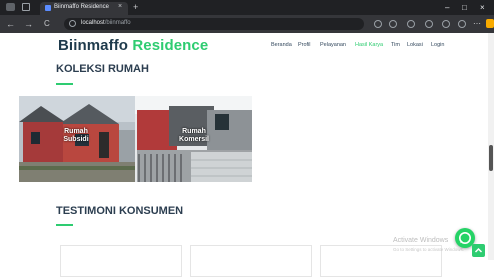 The width and height of the screenshot is (494, 277). I want to click on site-info-icon, so click(72, 23).